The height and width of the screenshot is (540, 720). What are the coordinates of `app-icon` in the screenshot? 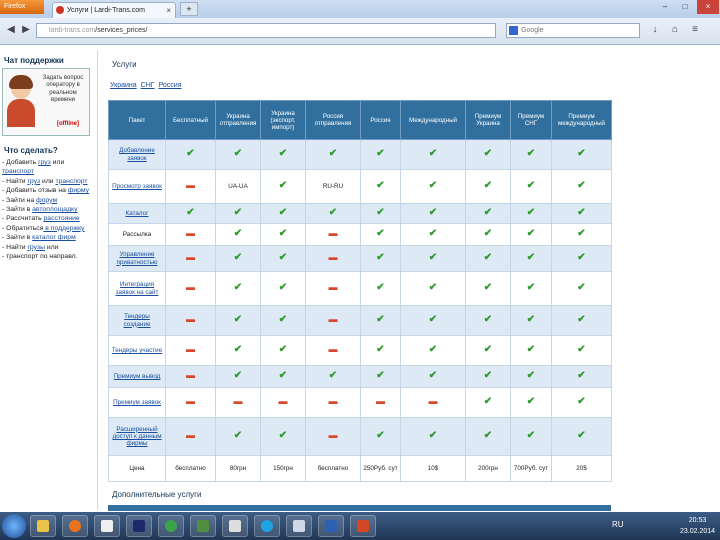 It's located at (235, 526).